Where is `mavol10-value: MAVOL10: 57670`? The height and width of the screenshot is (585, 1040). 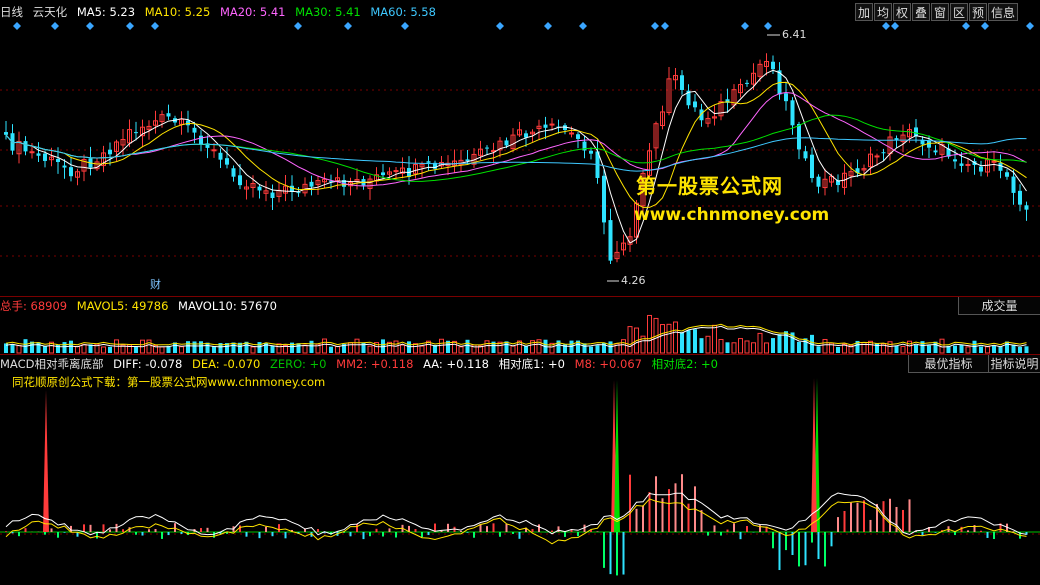
mavol10-value: MAVOL10: 57670 is located at coordinates (227, 306).